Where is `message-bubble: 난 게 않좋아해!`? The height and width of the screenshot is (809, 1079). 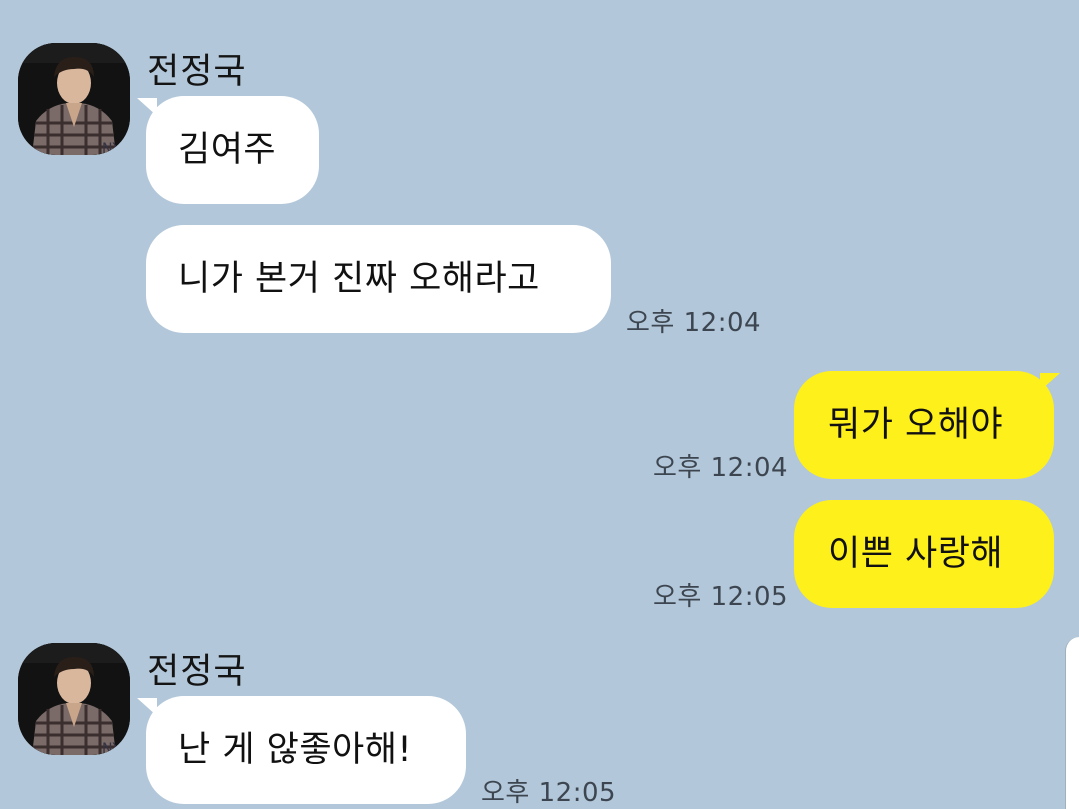
message-bubble: 난 게 않좋아해! is located at coordinates (306, 750).